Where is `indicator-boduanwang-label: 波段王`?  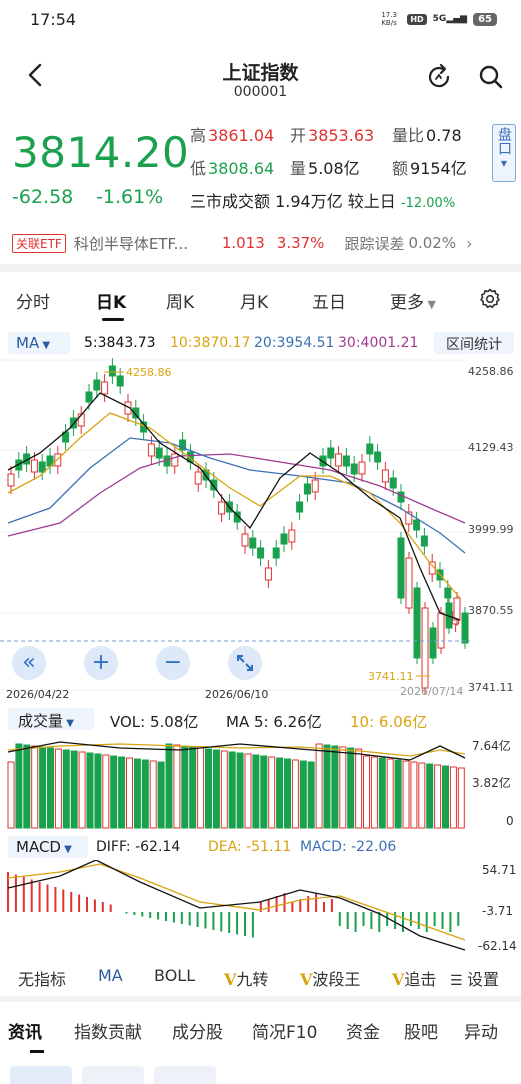 indicator-boduanwang-label: 波段王 is located at coordinates (336, 979).